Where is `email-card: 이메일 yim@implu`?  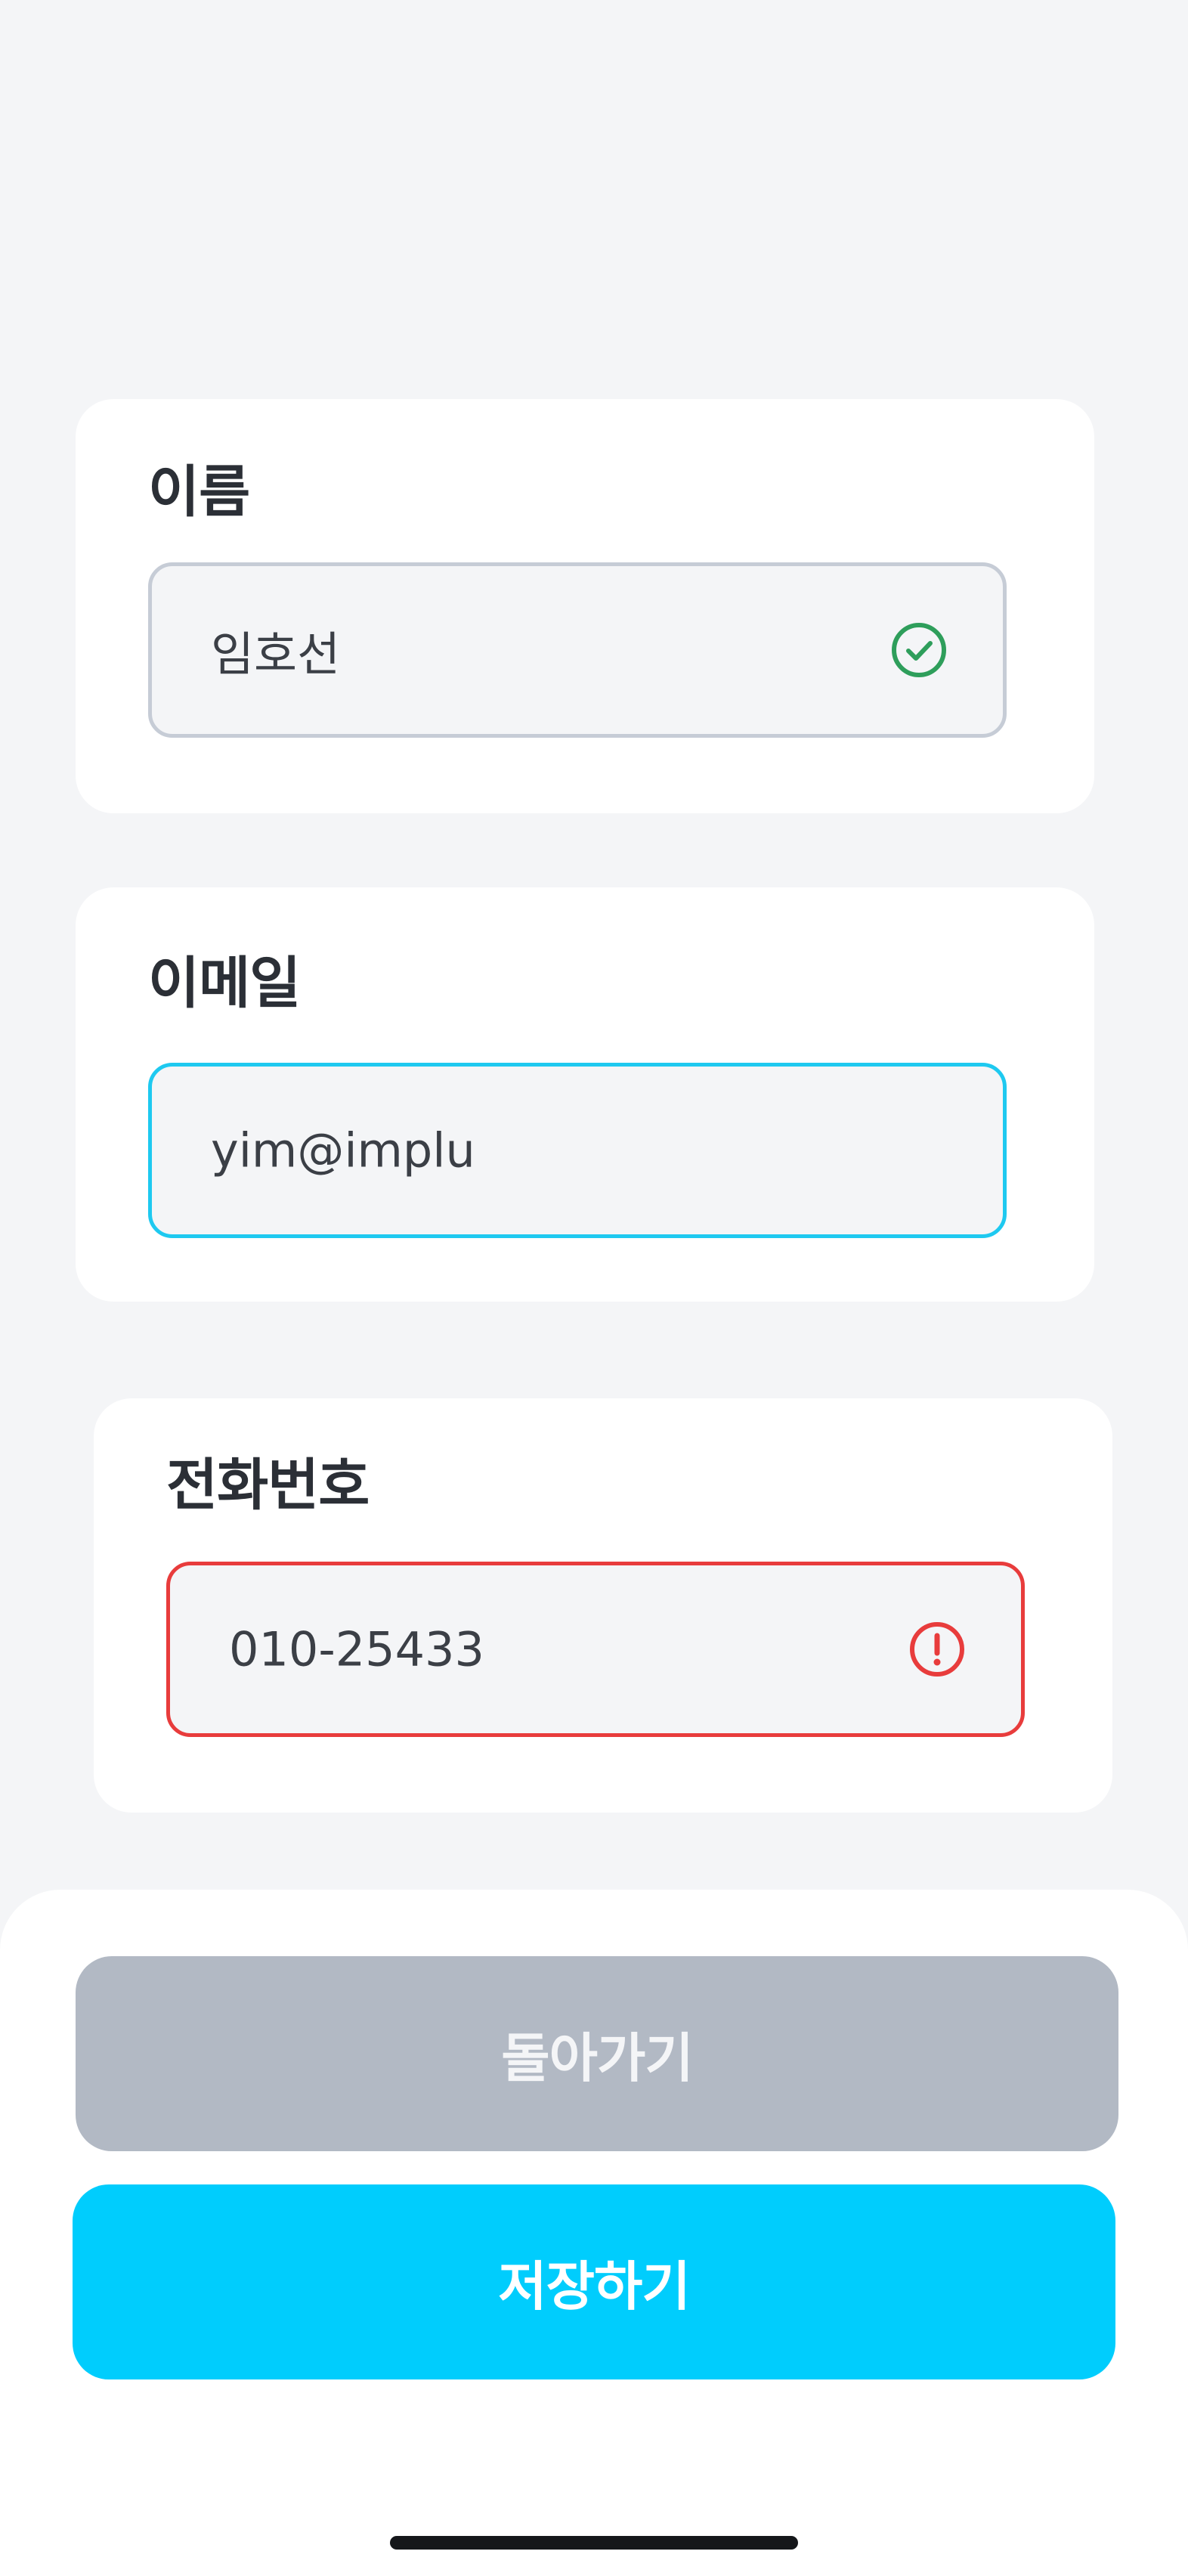 email-card: 이메일 yim@implu is located at coordinates (585, 1094).